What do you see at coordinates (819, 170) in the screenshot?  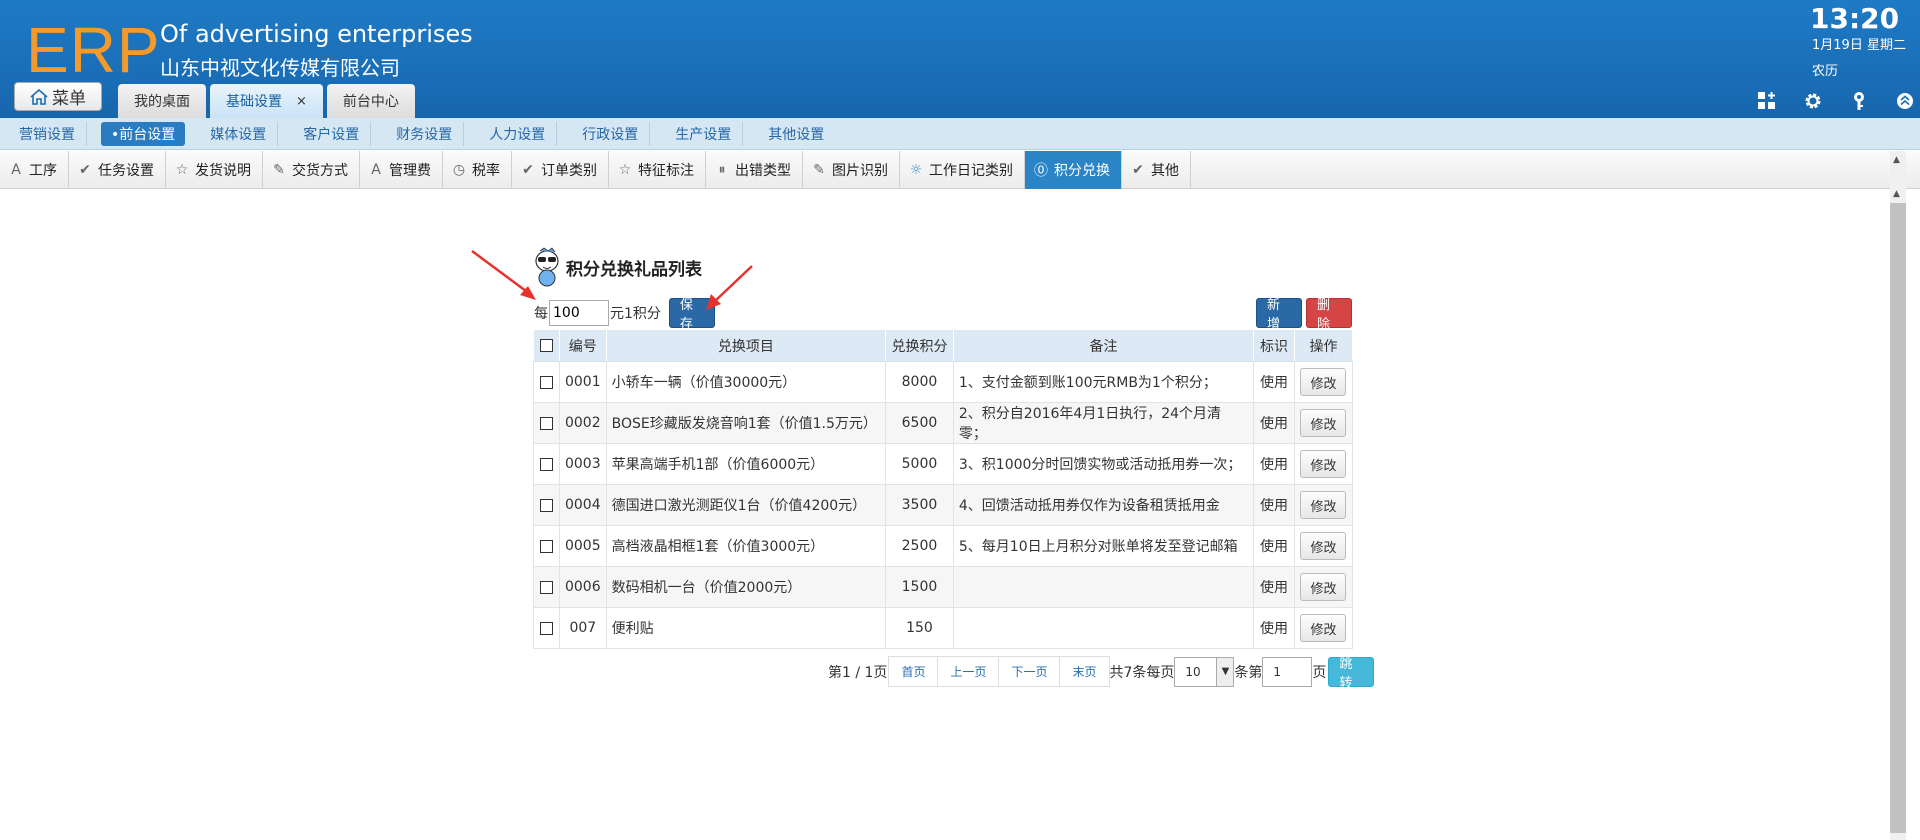 I see `pencil-icon: ✎` at bounding box center [819, 170].